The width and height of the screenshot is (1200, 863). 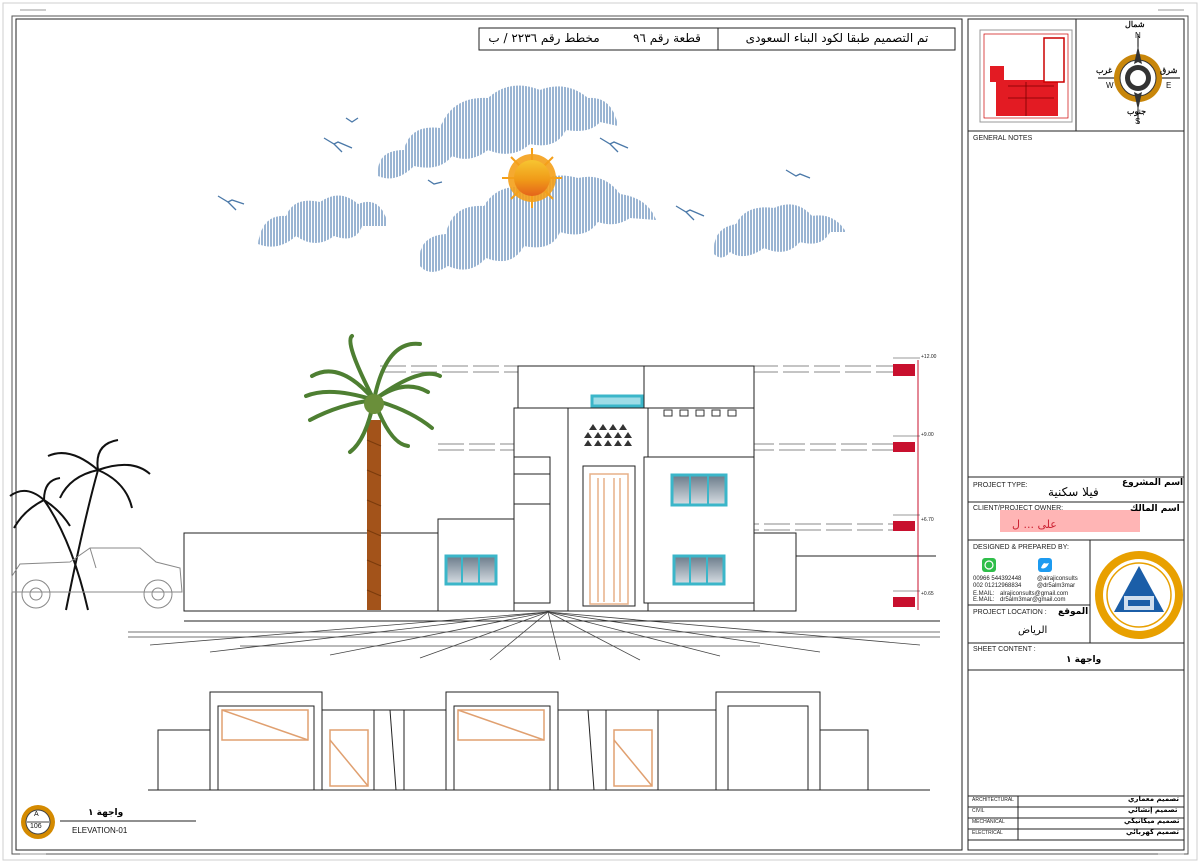 What do you see at coordinates (987, 833) in the screenshot?
I see `discipline-en-electrical: ELECTRICAL` at bounding box center [987, 833].